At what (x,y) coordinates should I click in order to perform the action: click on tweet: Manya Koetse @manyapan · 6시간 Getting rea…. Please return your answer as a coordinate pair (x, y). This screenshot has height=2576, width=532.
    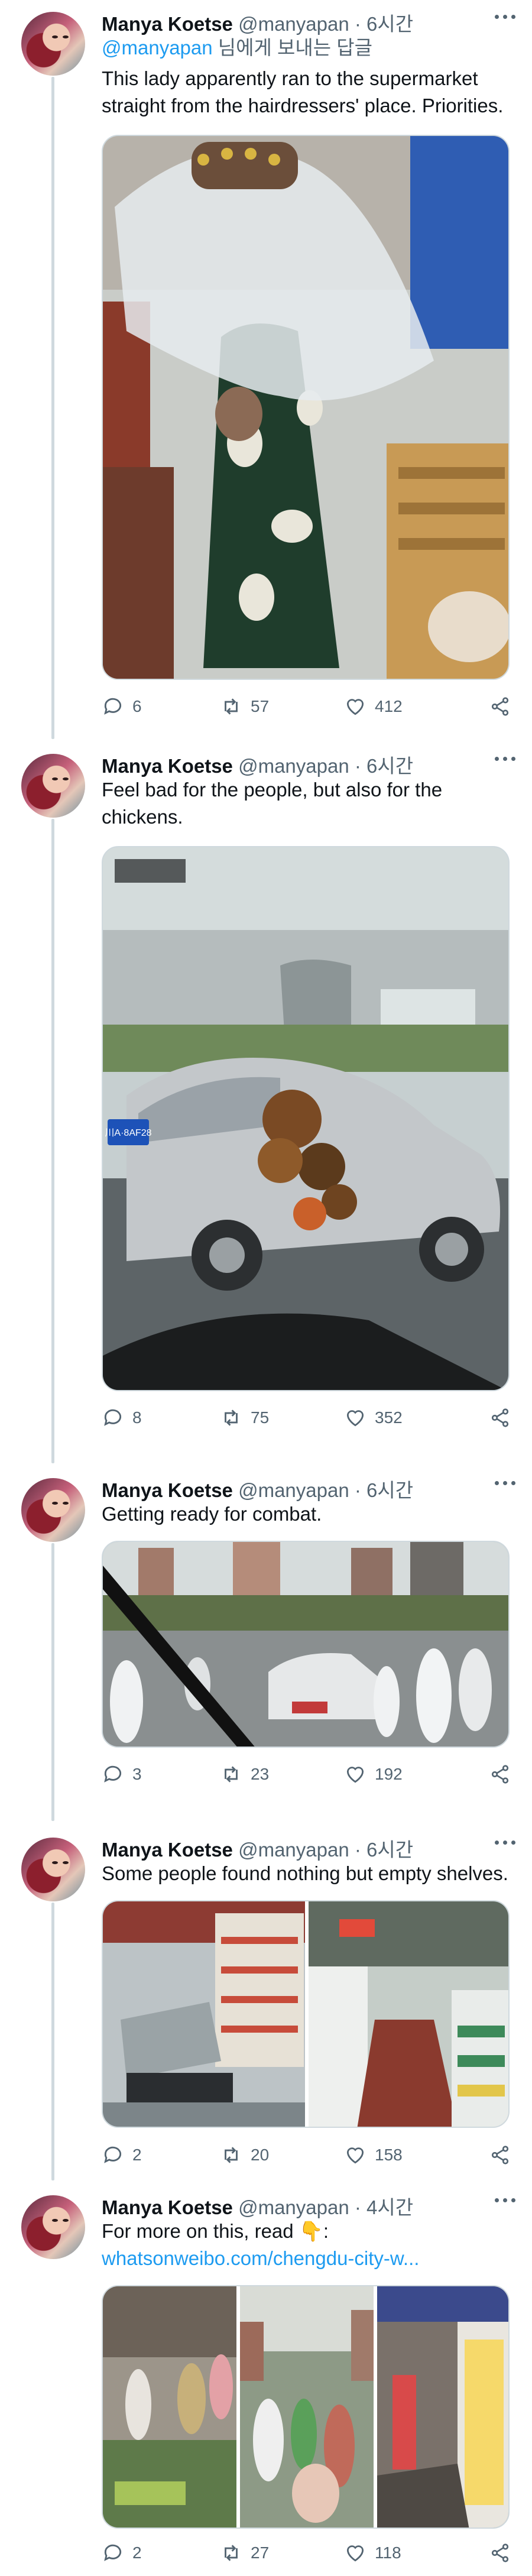
    Looking at the image, I should click on (266, 1645).